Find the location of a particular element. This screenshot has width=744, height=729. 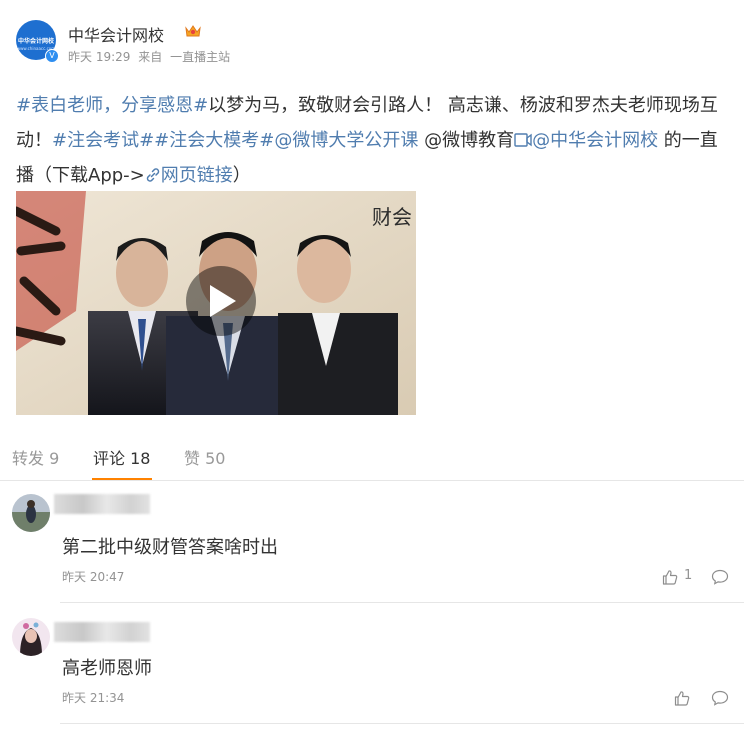

web-link: 网页链接 is located at coordinates (197, 175).